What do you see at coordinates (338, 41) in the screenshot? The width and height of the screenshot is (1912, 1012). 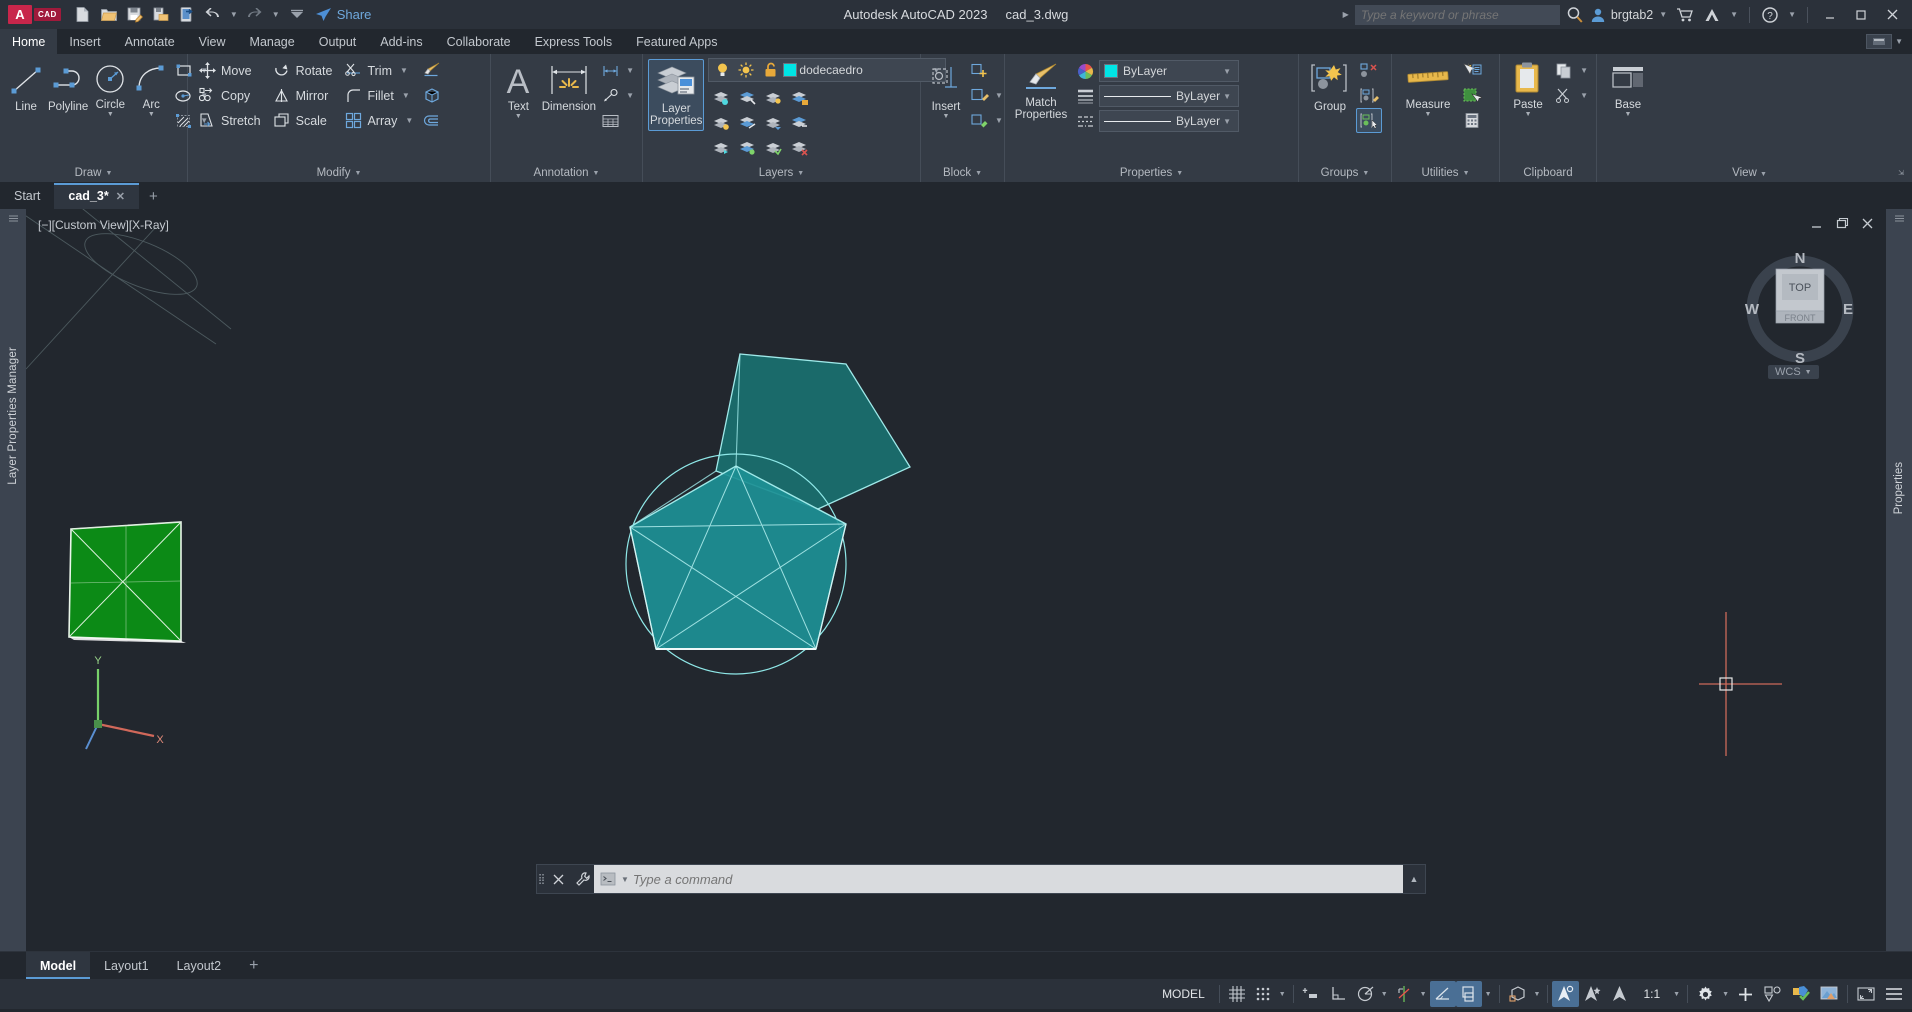 I see `ribbon-tab-output: Output` at bounding box center [338, 41].